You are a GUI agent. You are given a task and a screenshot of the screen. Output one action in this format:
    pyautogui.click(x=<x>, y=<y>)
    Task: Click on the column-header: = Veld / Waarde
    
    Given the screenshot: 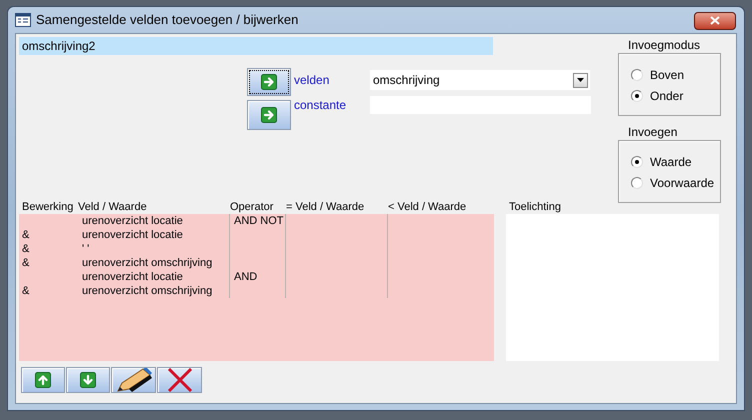 What is the action you would take?
    pyautogui.click(x=325, y=207)
    